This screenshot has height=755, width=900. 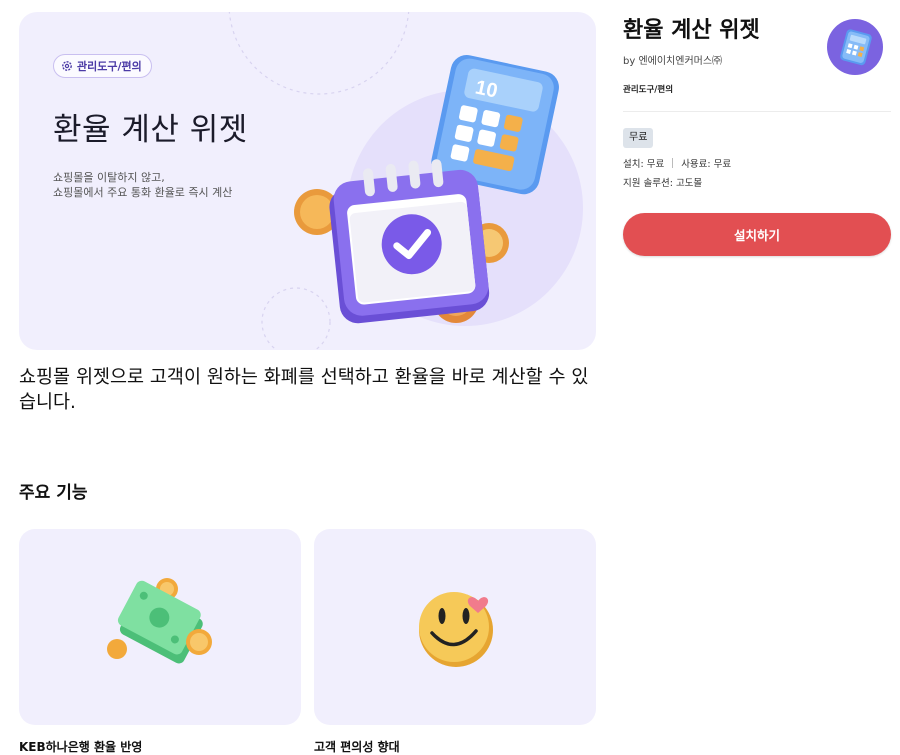 What do you see at coordinates (677, 163) in the screenshot?
I see `pricing-info: 설치: 무료 사용료: 무료` at bounding box center [677, 163].